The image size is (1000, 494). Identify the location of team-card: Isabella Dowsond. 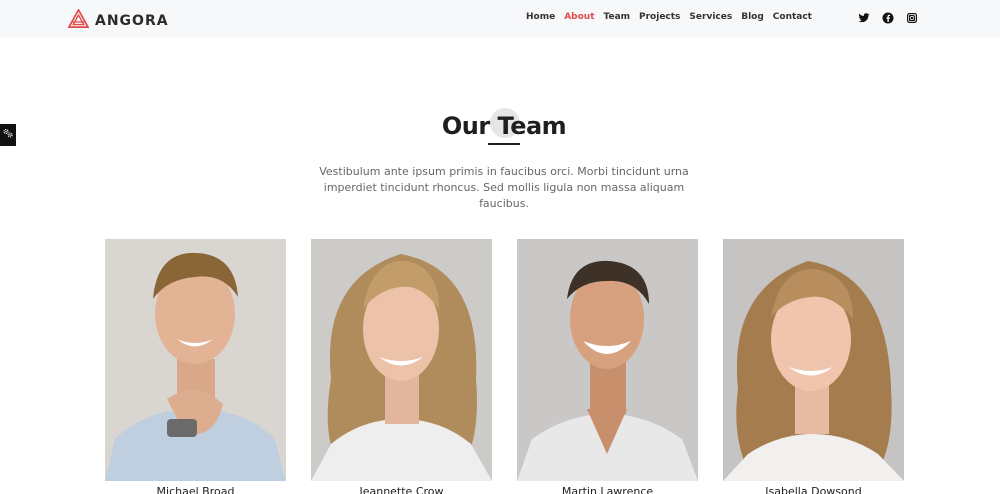
(813, 366).